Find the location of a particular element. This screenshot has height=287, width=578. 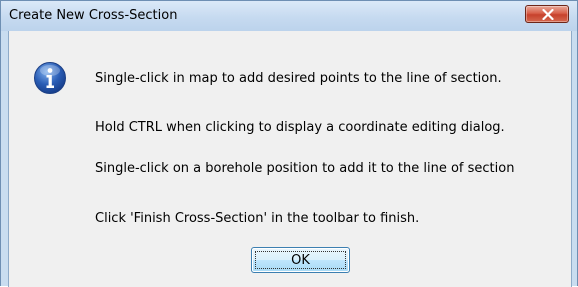

close-x-icon is located at coordinates (548, 14).